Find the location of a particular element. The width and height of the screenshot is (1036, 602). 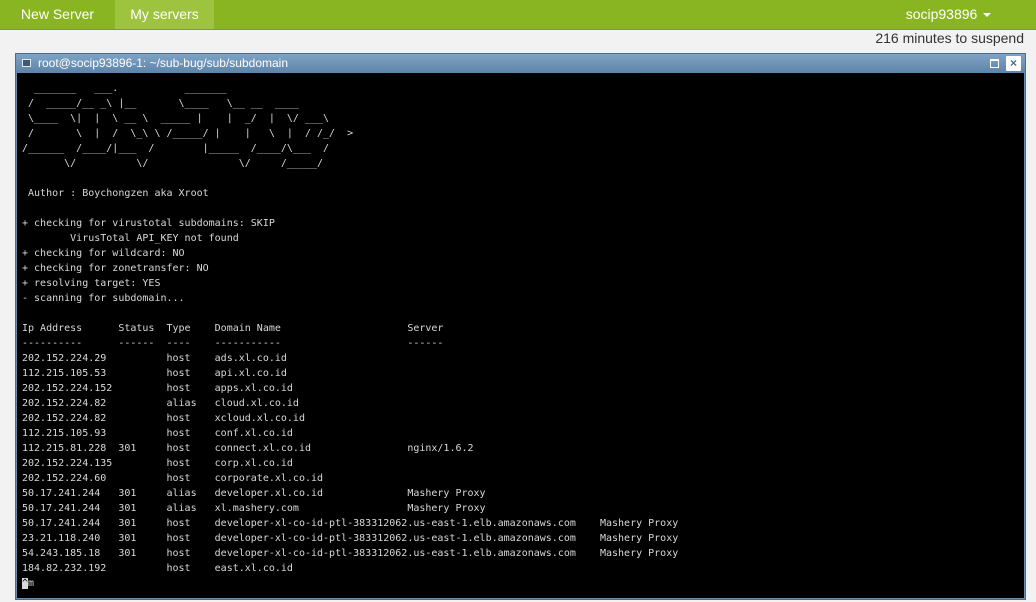

terminal-icon is located at coordinates (26, 63).